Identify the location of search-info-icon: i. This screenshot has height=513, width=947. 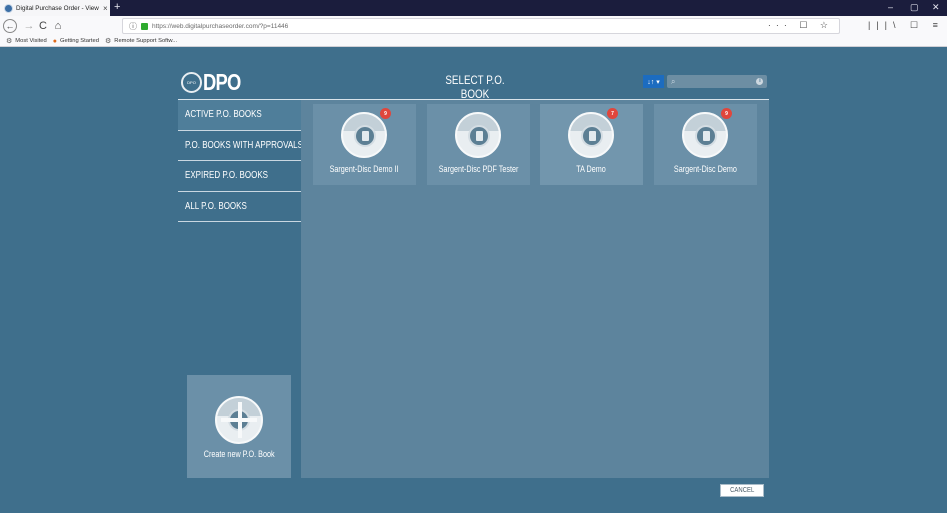
(760, 81).